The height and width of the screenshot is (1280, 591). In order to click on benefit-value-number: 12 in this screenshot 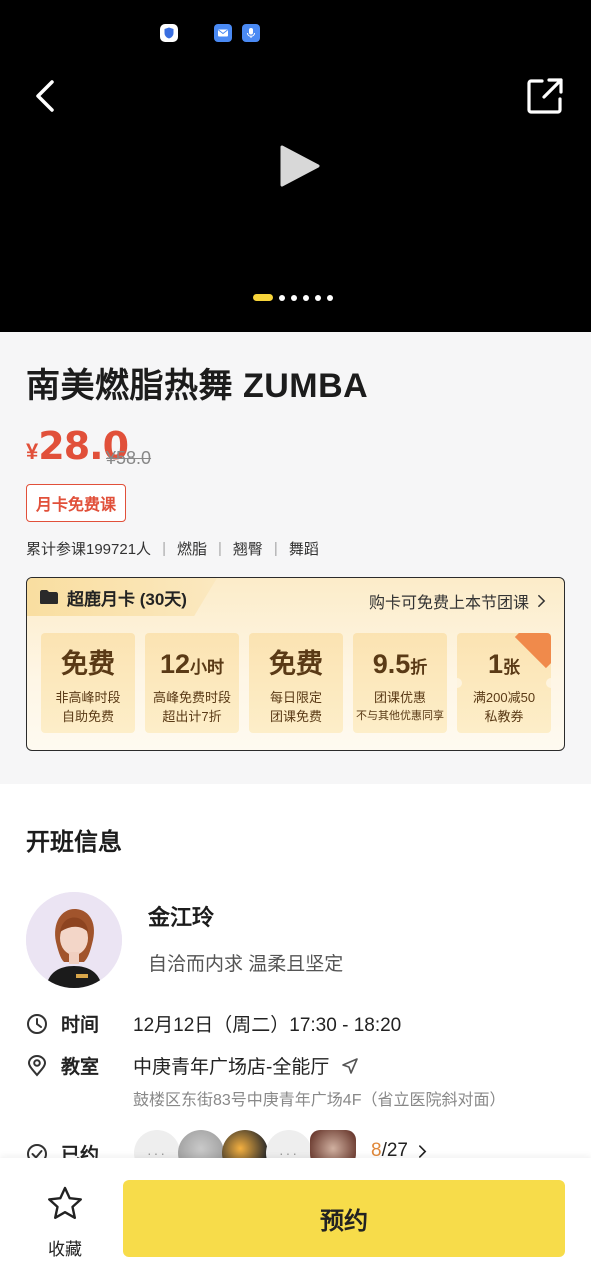, I will do `click(175, 664)`.